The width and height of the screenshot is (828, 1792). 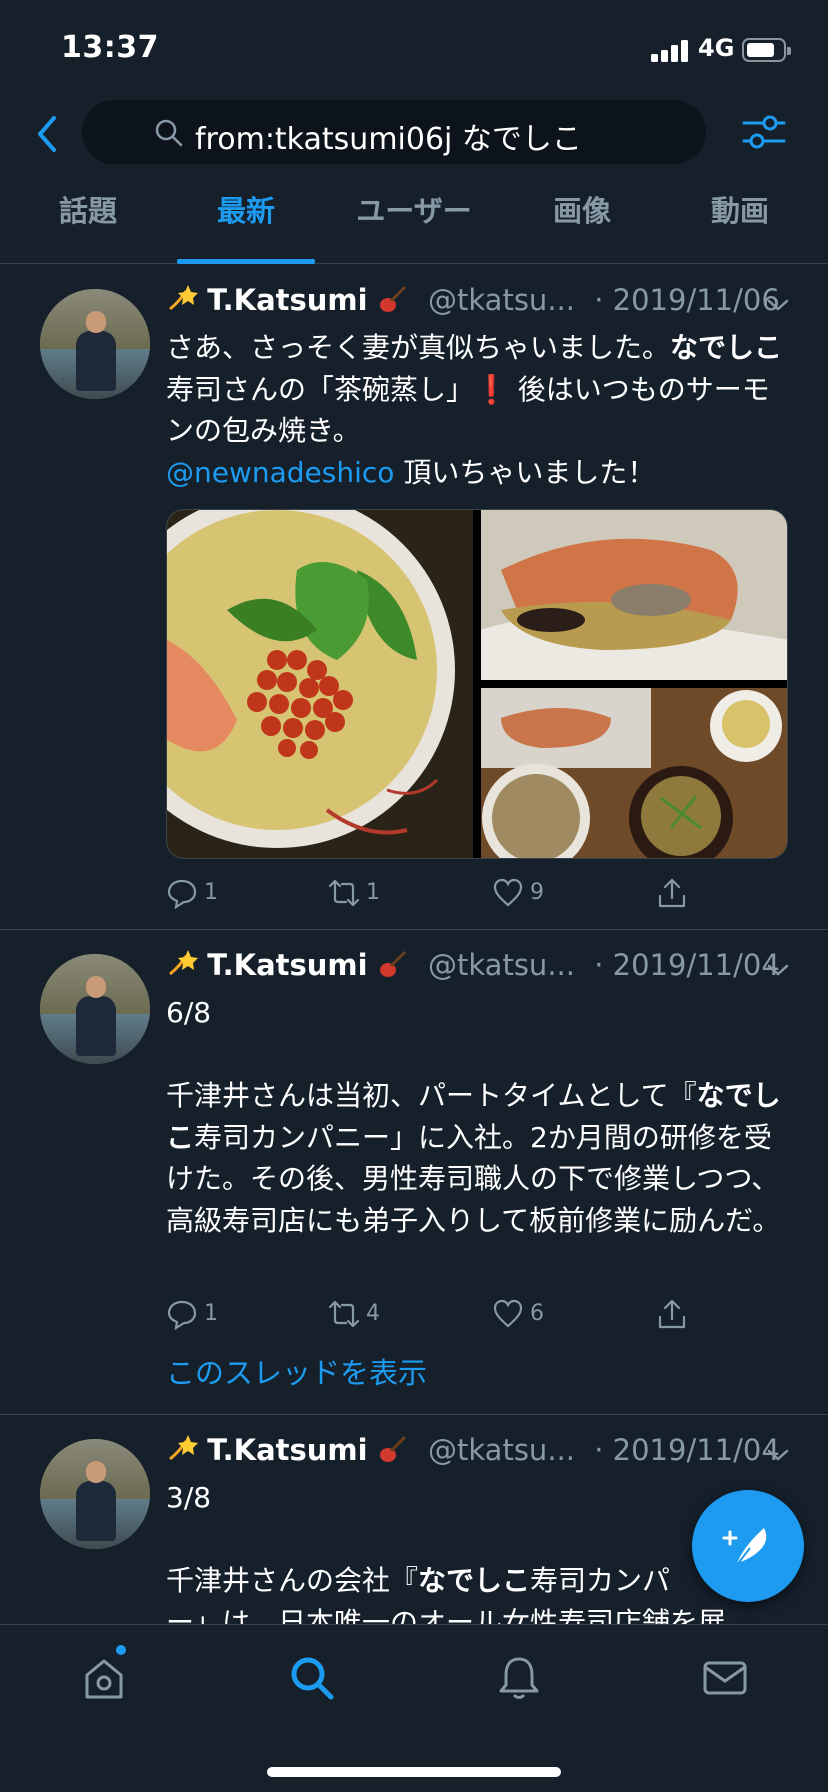 I want to click on tab-top: 話題, so click(x=88, y=226).